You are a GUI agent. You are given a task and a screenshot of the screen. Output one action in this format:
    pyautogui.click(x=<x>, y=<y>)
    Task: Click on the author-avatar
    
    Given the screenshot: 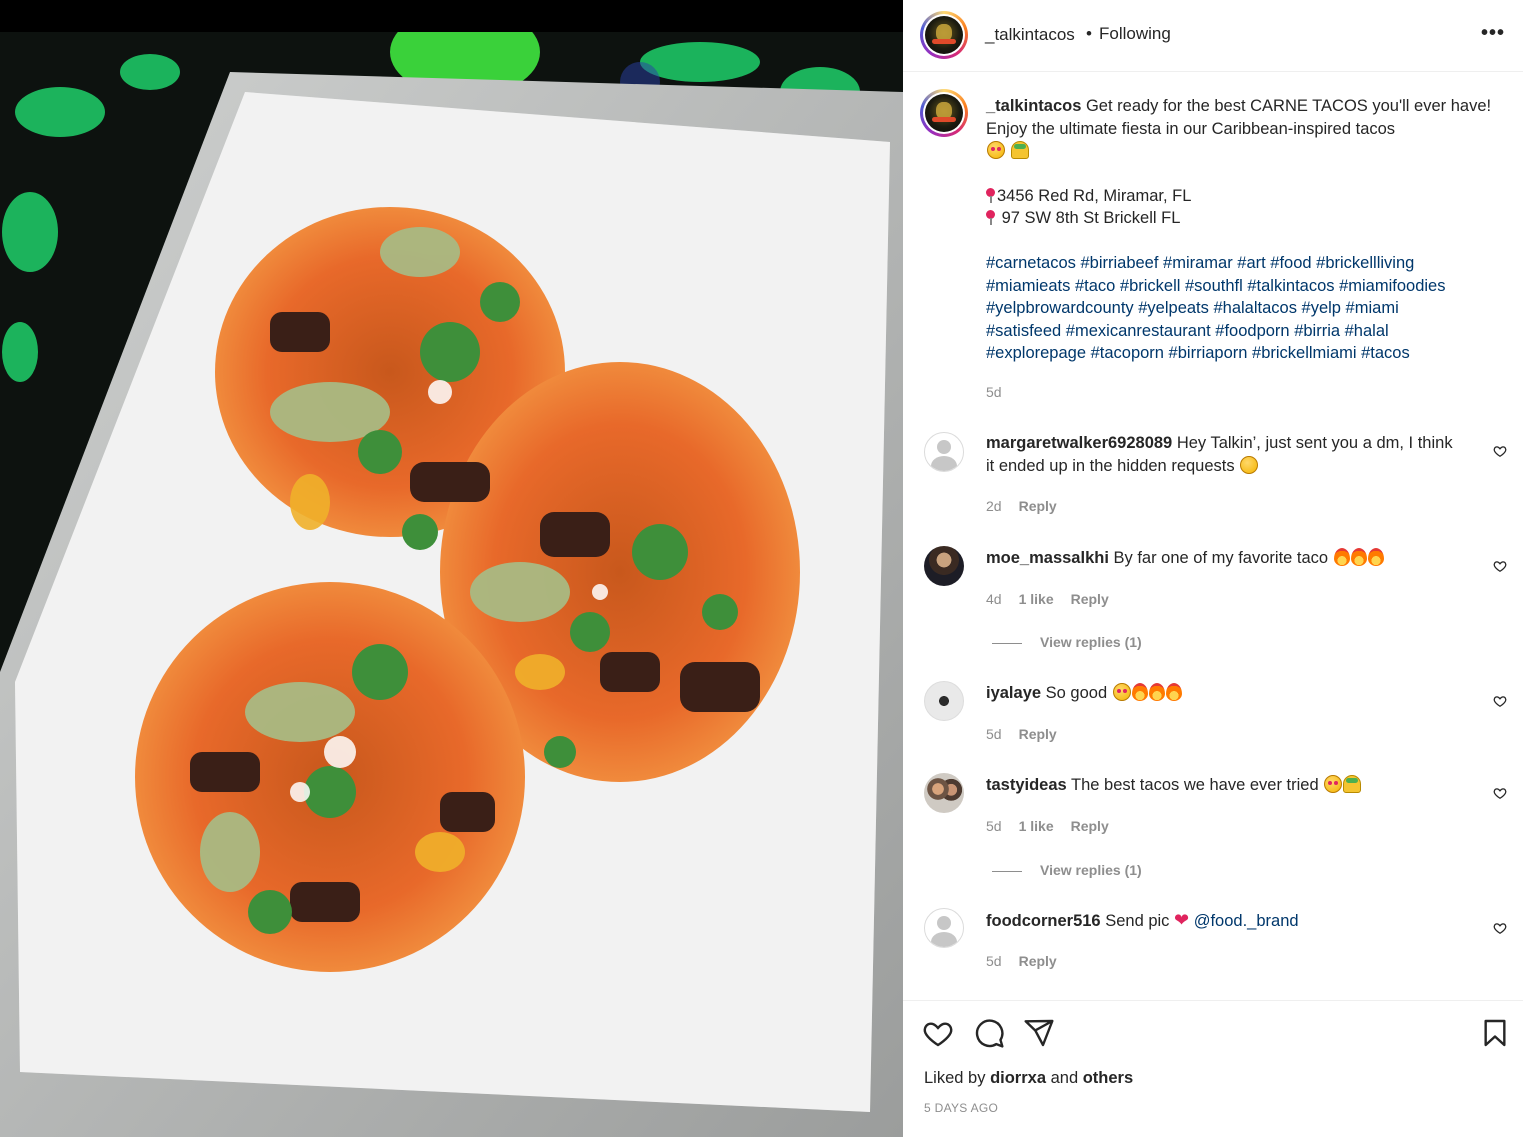 What is the action you would take?
    pyautogui.click(x=944, y=35)
    